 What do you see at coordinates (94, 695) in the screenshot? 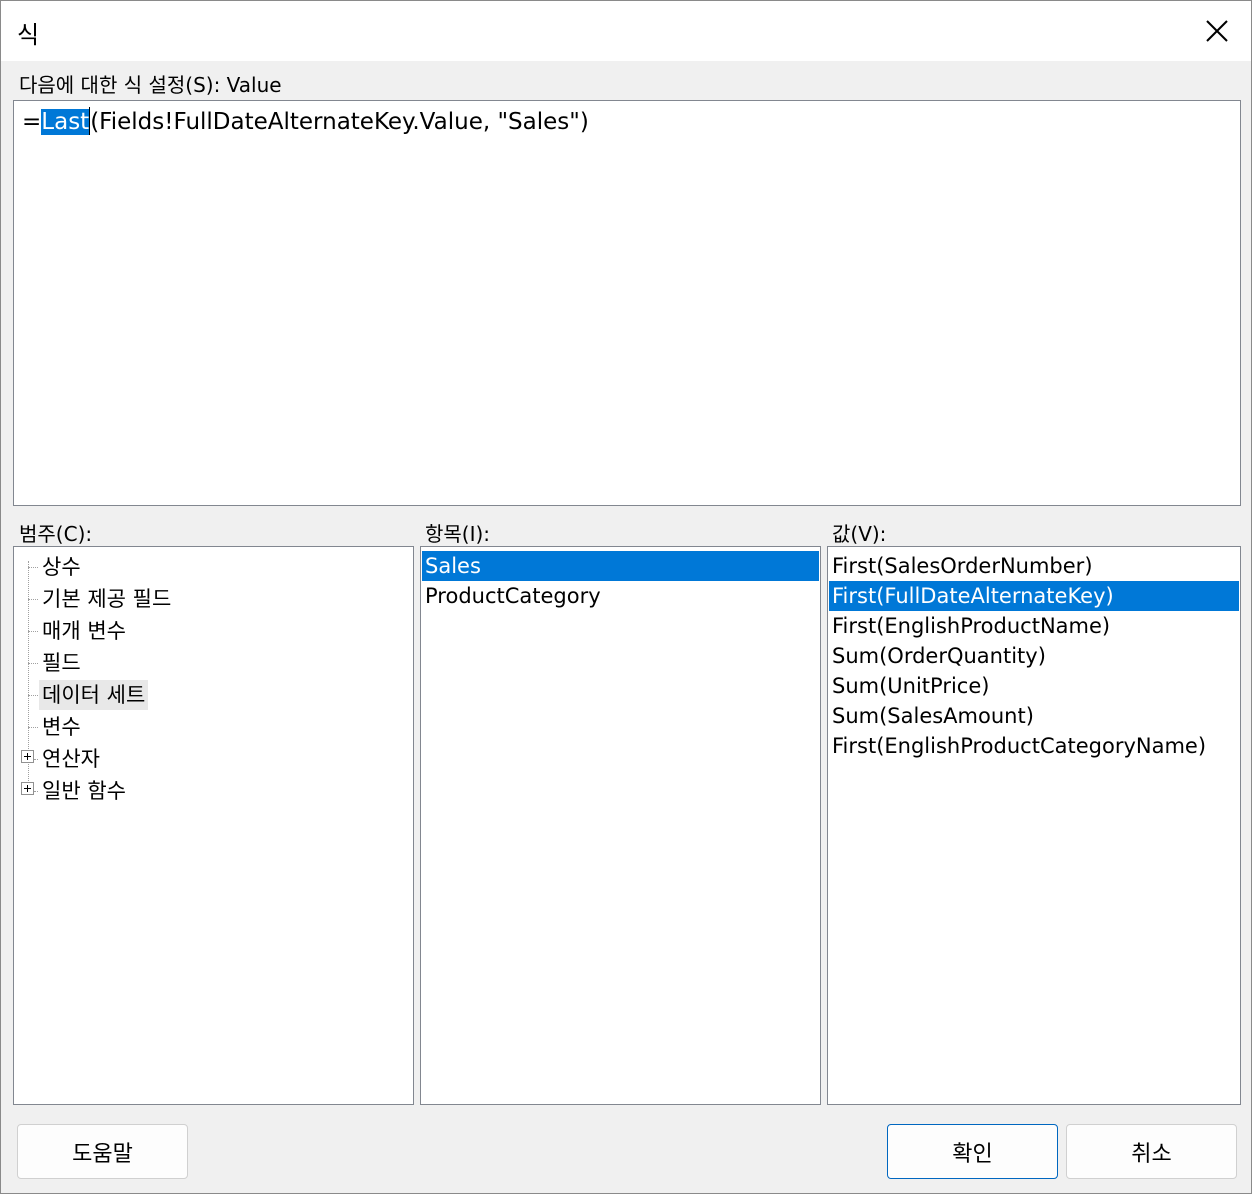
I see `tree-item-datasets: 데이터 세트` at bounding box center [94, 695].